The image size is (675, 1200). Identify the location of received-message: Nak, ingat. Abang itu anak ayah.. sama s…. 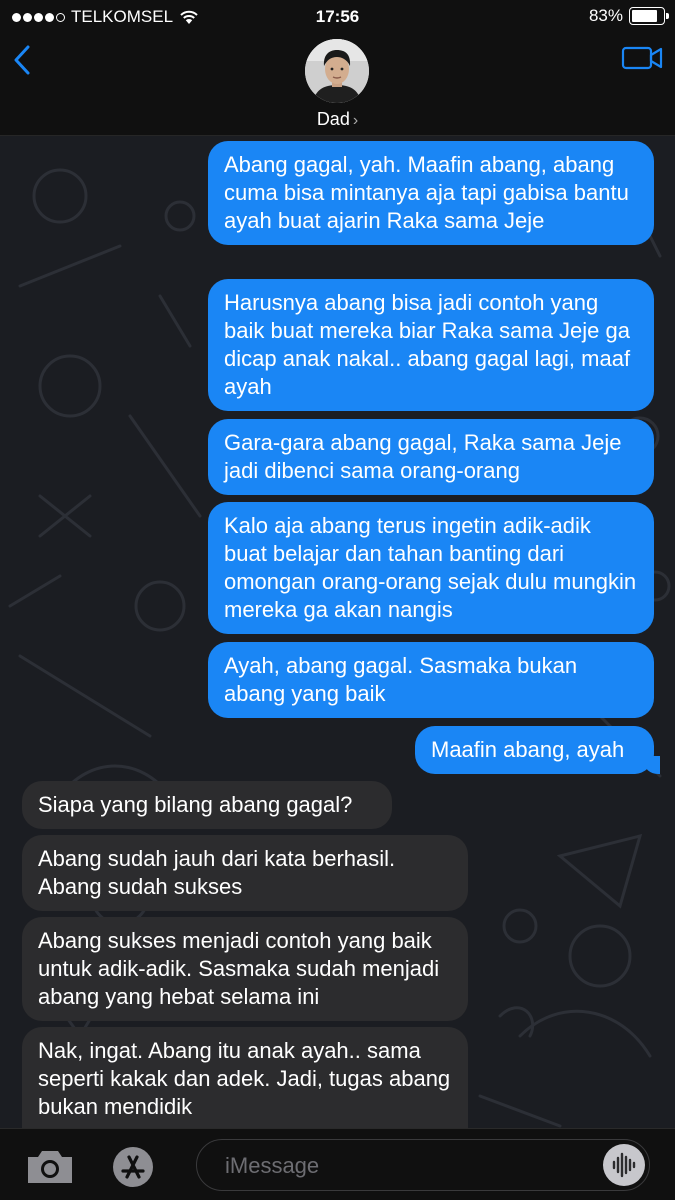
(245, 1077).